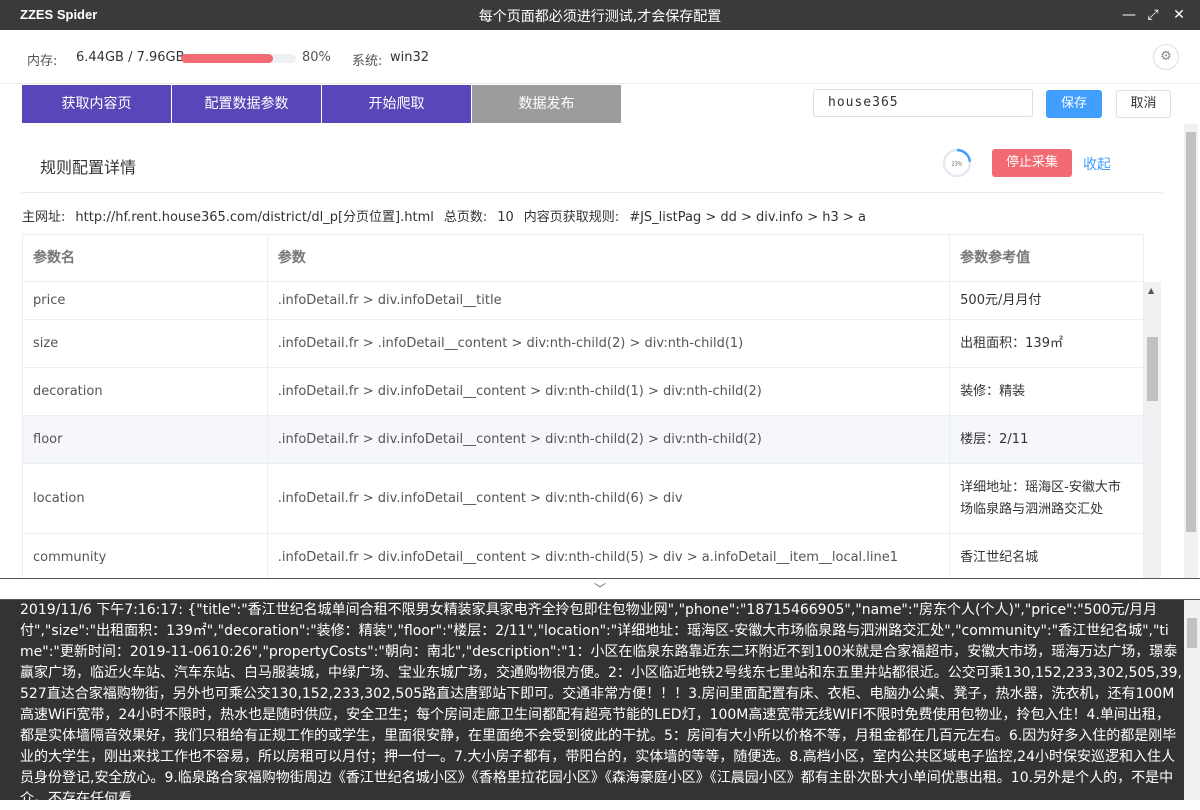 The width and height of the screenshot is (1200, 810). What do you see at coordinates (88, 167) in the screenshot?
I see `section-title: 规则配置详情` at bounding box center [88, 167].